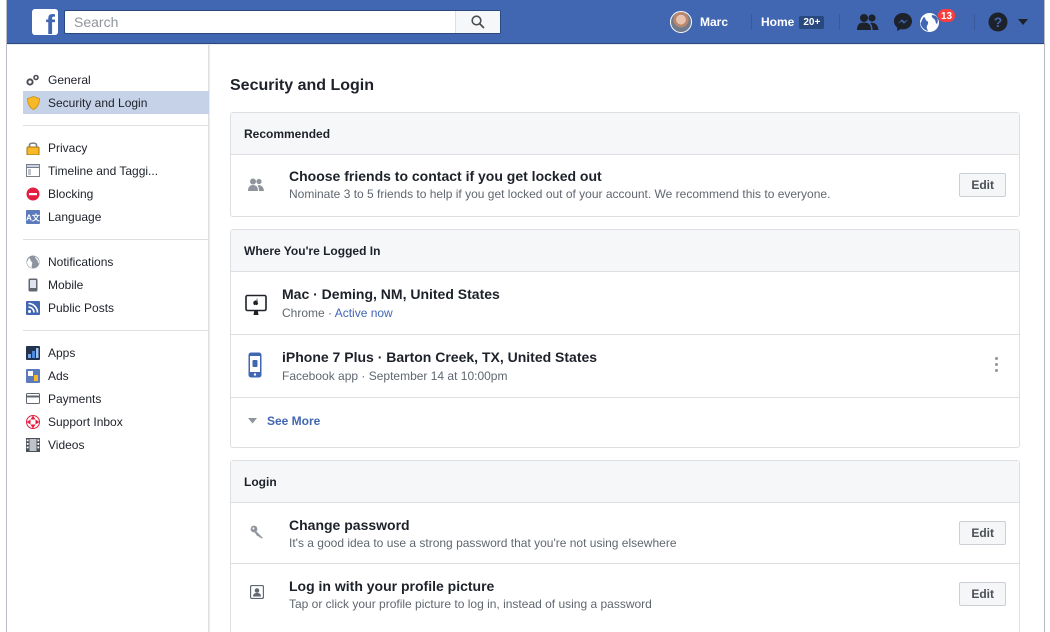  I want to click on sidebar-item-label: Security and Login, so click(98, 102).